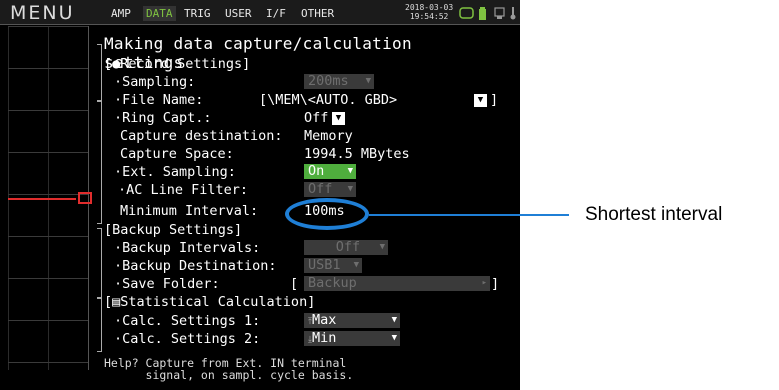 The image size is (779, 390). I want to click on backup-intervals-label: ·Backup Intervals:, so click(187, 248).